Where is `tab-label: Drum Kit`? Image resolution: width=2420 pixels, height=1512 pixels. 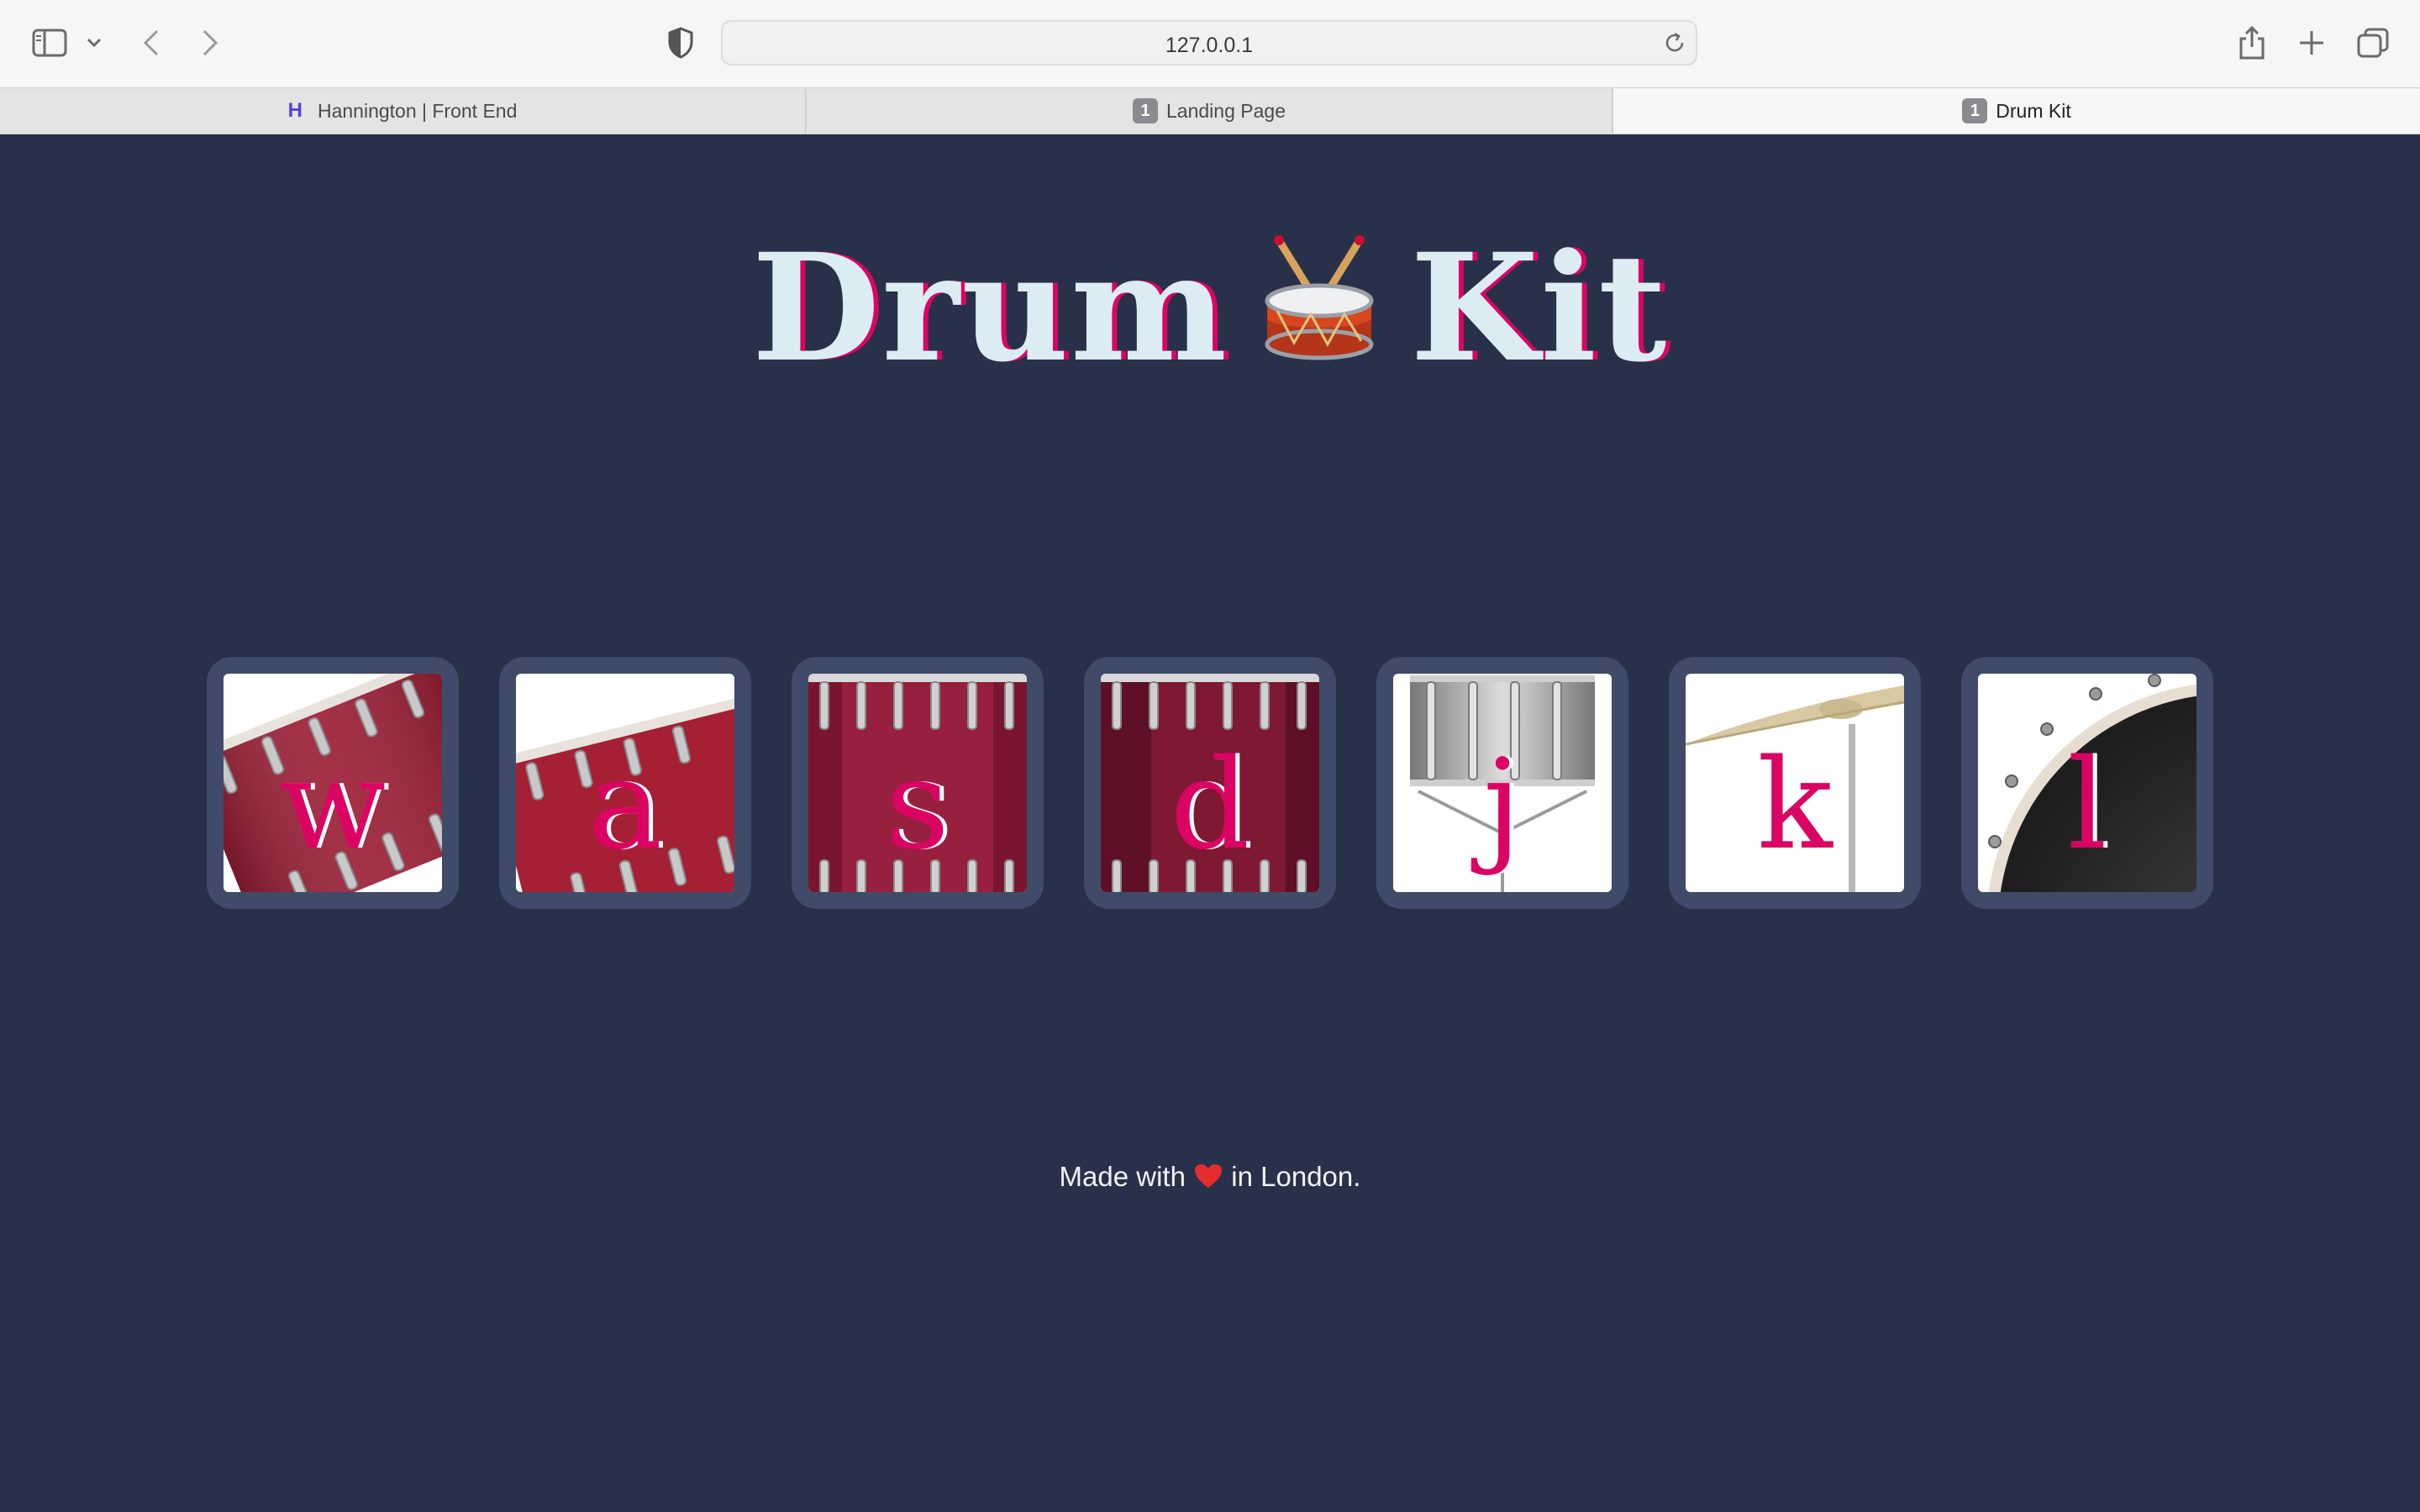
tab-label: Drum Kit is located at coordinates (2034, 110).